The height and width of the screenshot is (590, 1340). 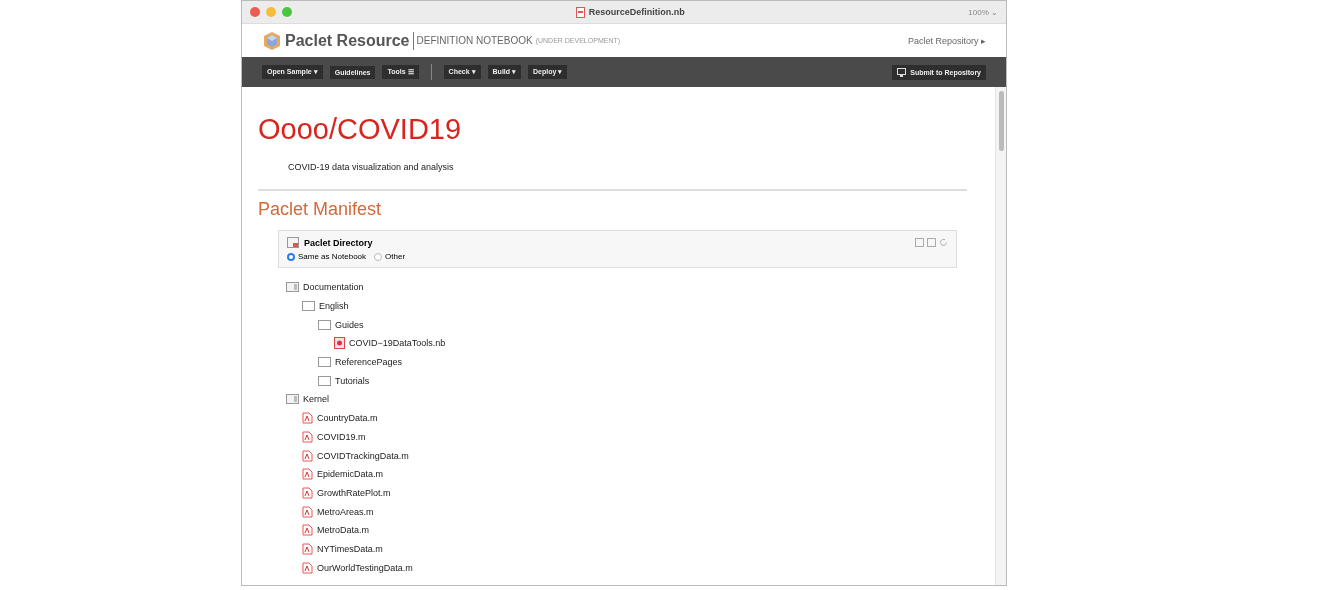 What do you see at coordinates (352, 380) in the screenshot?
I see `file-tree-item: Tutorials` at bounding box center [352, 380].